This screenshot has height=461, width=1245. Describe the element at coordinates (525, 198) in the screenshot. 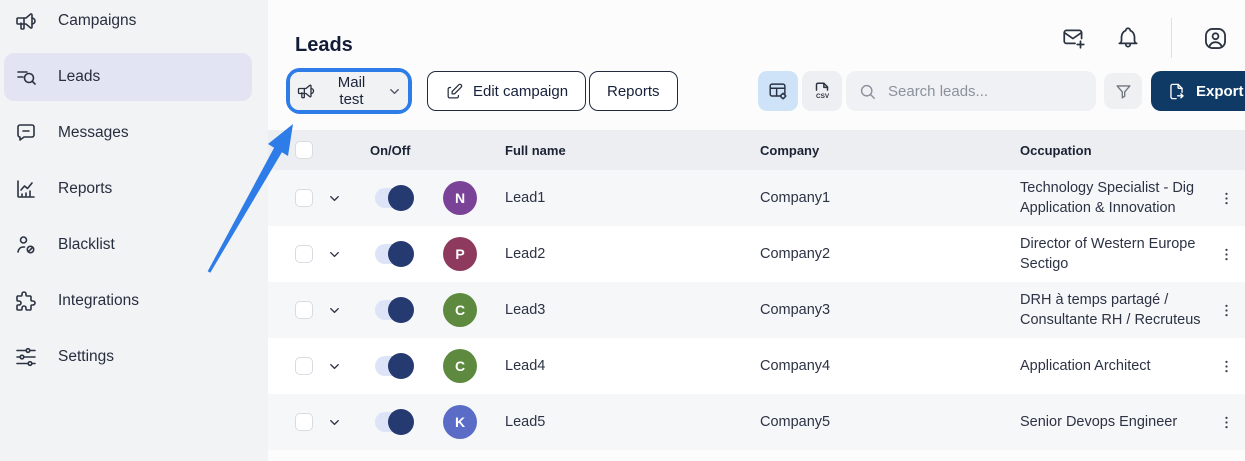

I see `lead-name: Lead1` at that location.